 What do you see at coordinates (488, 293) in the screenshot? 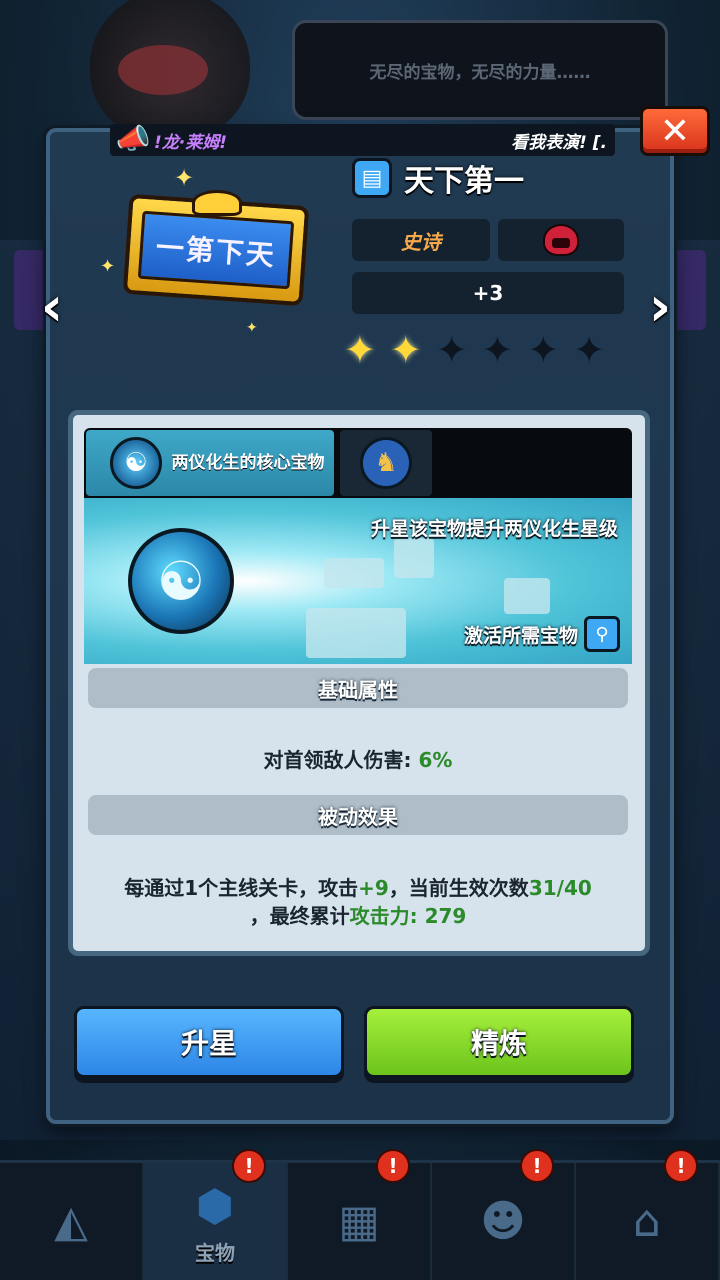
I see `level-tag: +3` at bounding box center [488, 293].